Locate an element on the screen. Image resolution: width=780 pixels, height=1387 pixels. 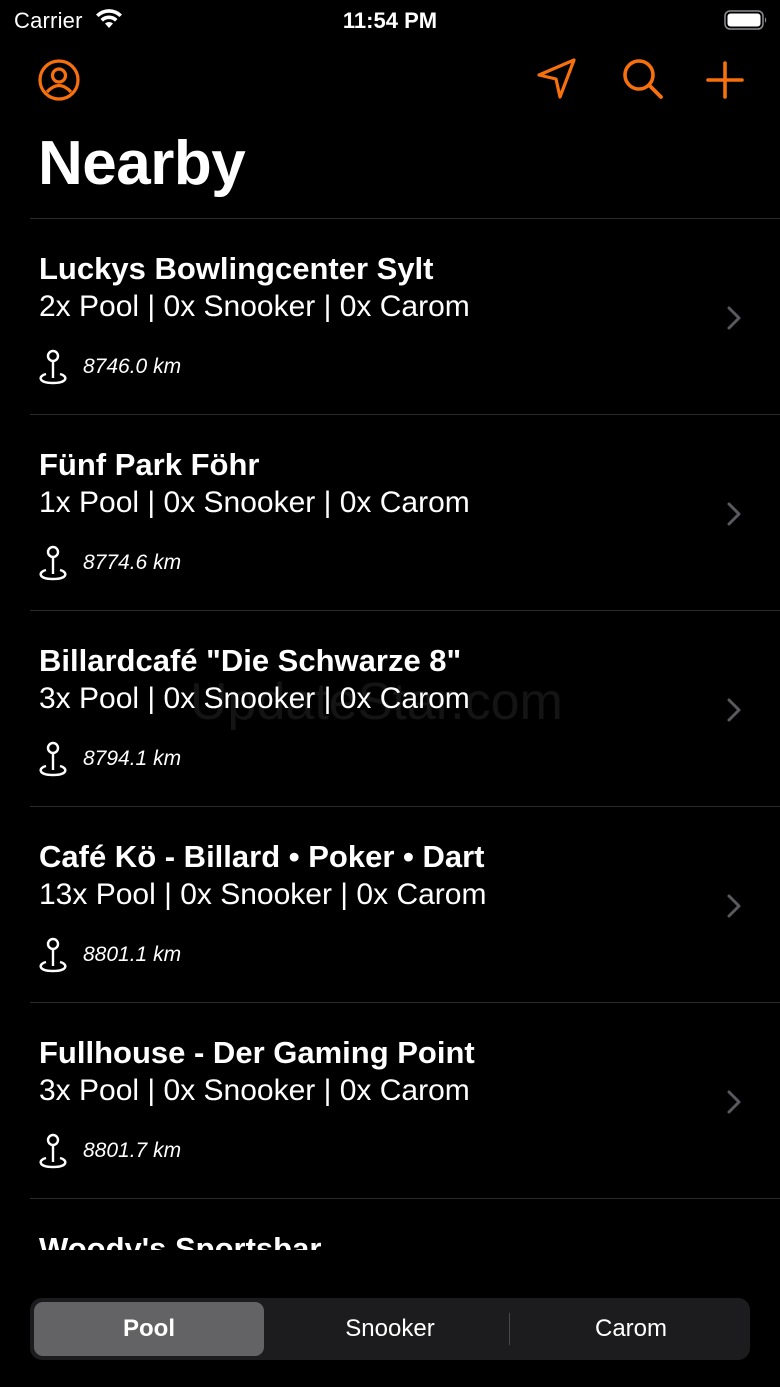
venue-name: Luckys Bowlingcenter Sylt is located at coordinates (236, 268).